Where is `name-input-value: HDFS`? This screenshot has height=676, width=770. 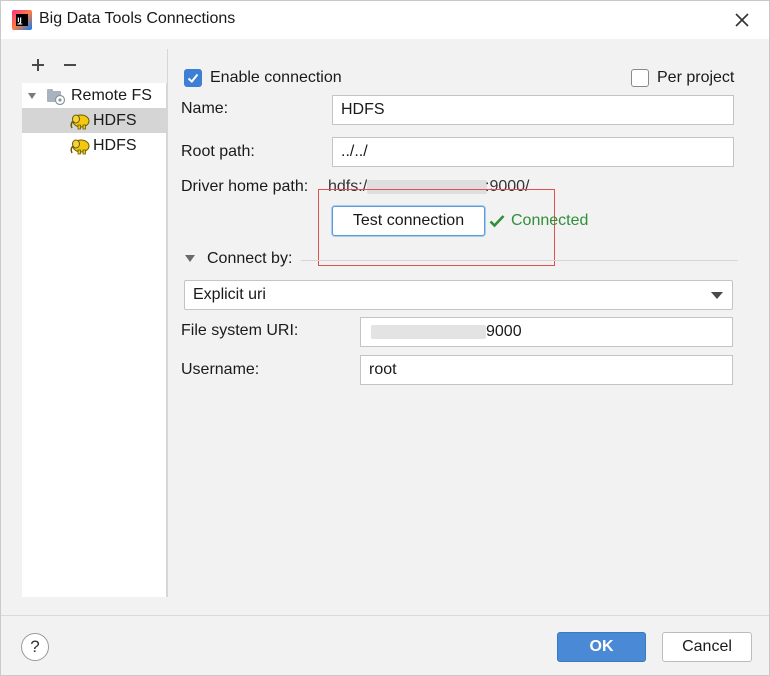
name-input-value: HDFS is located at coordinates (363, 109).